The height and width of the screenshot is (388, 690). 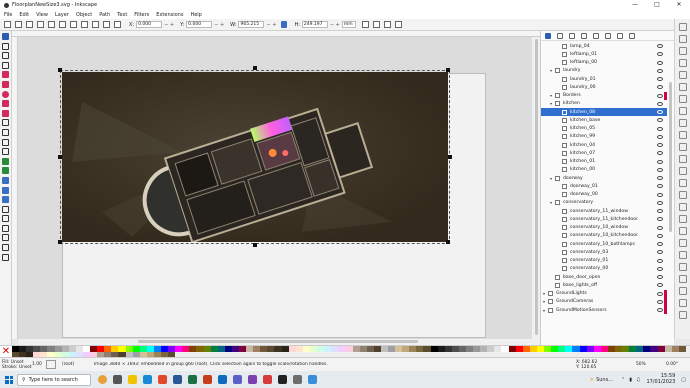 What do you see at coordinates (5, 161) in the screenshot?
I see `spray-tool-icon` at bounding box center [5, 161].